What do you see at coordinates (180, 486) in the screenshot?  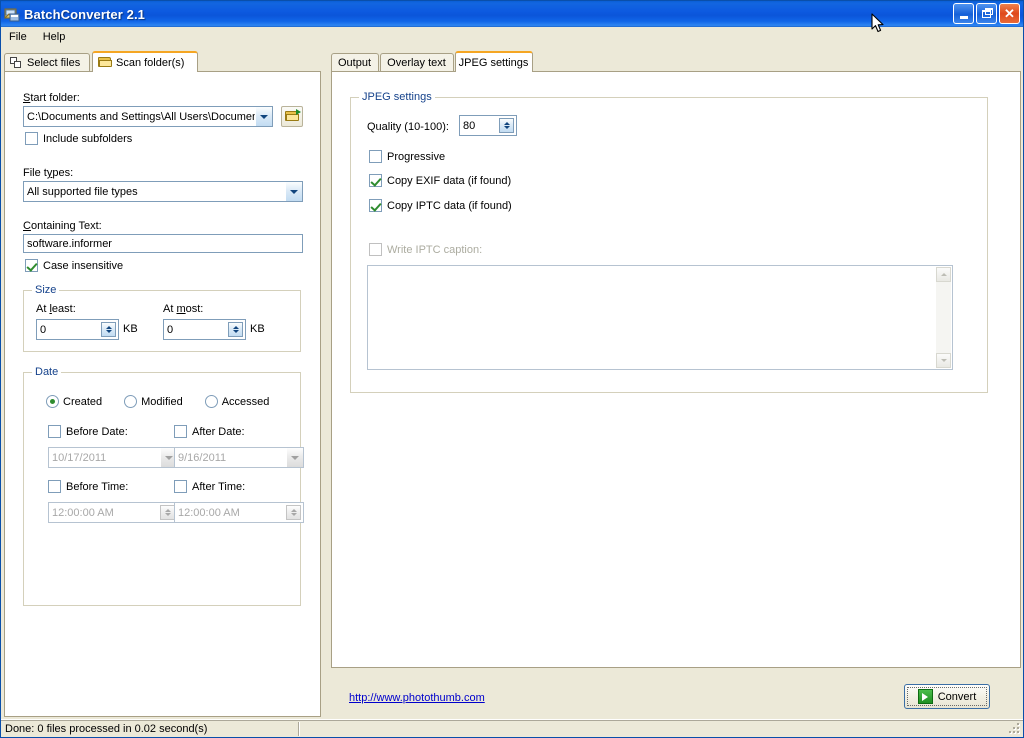 I see `after-time-checkbox` at bounding box center [180, 486].